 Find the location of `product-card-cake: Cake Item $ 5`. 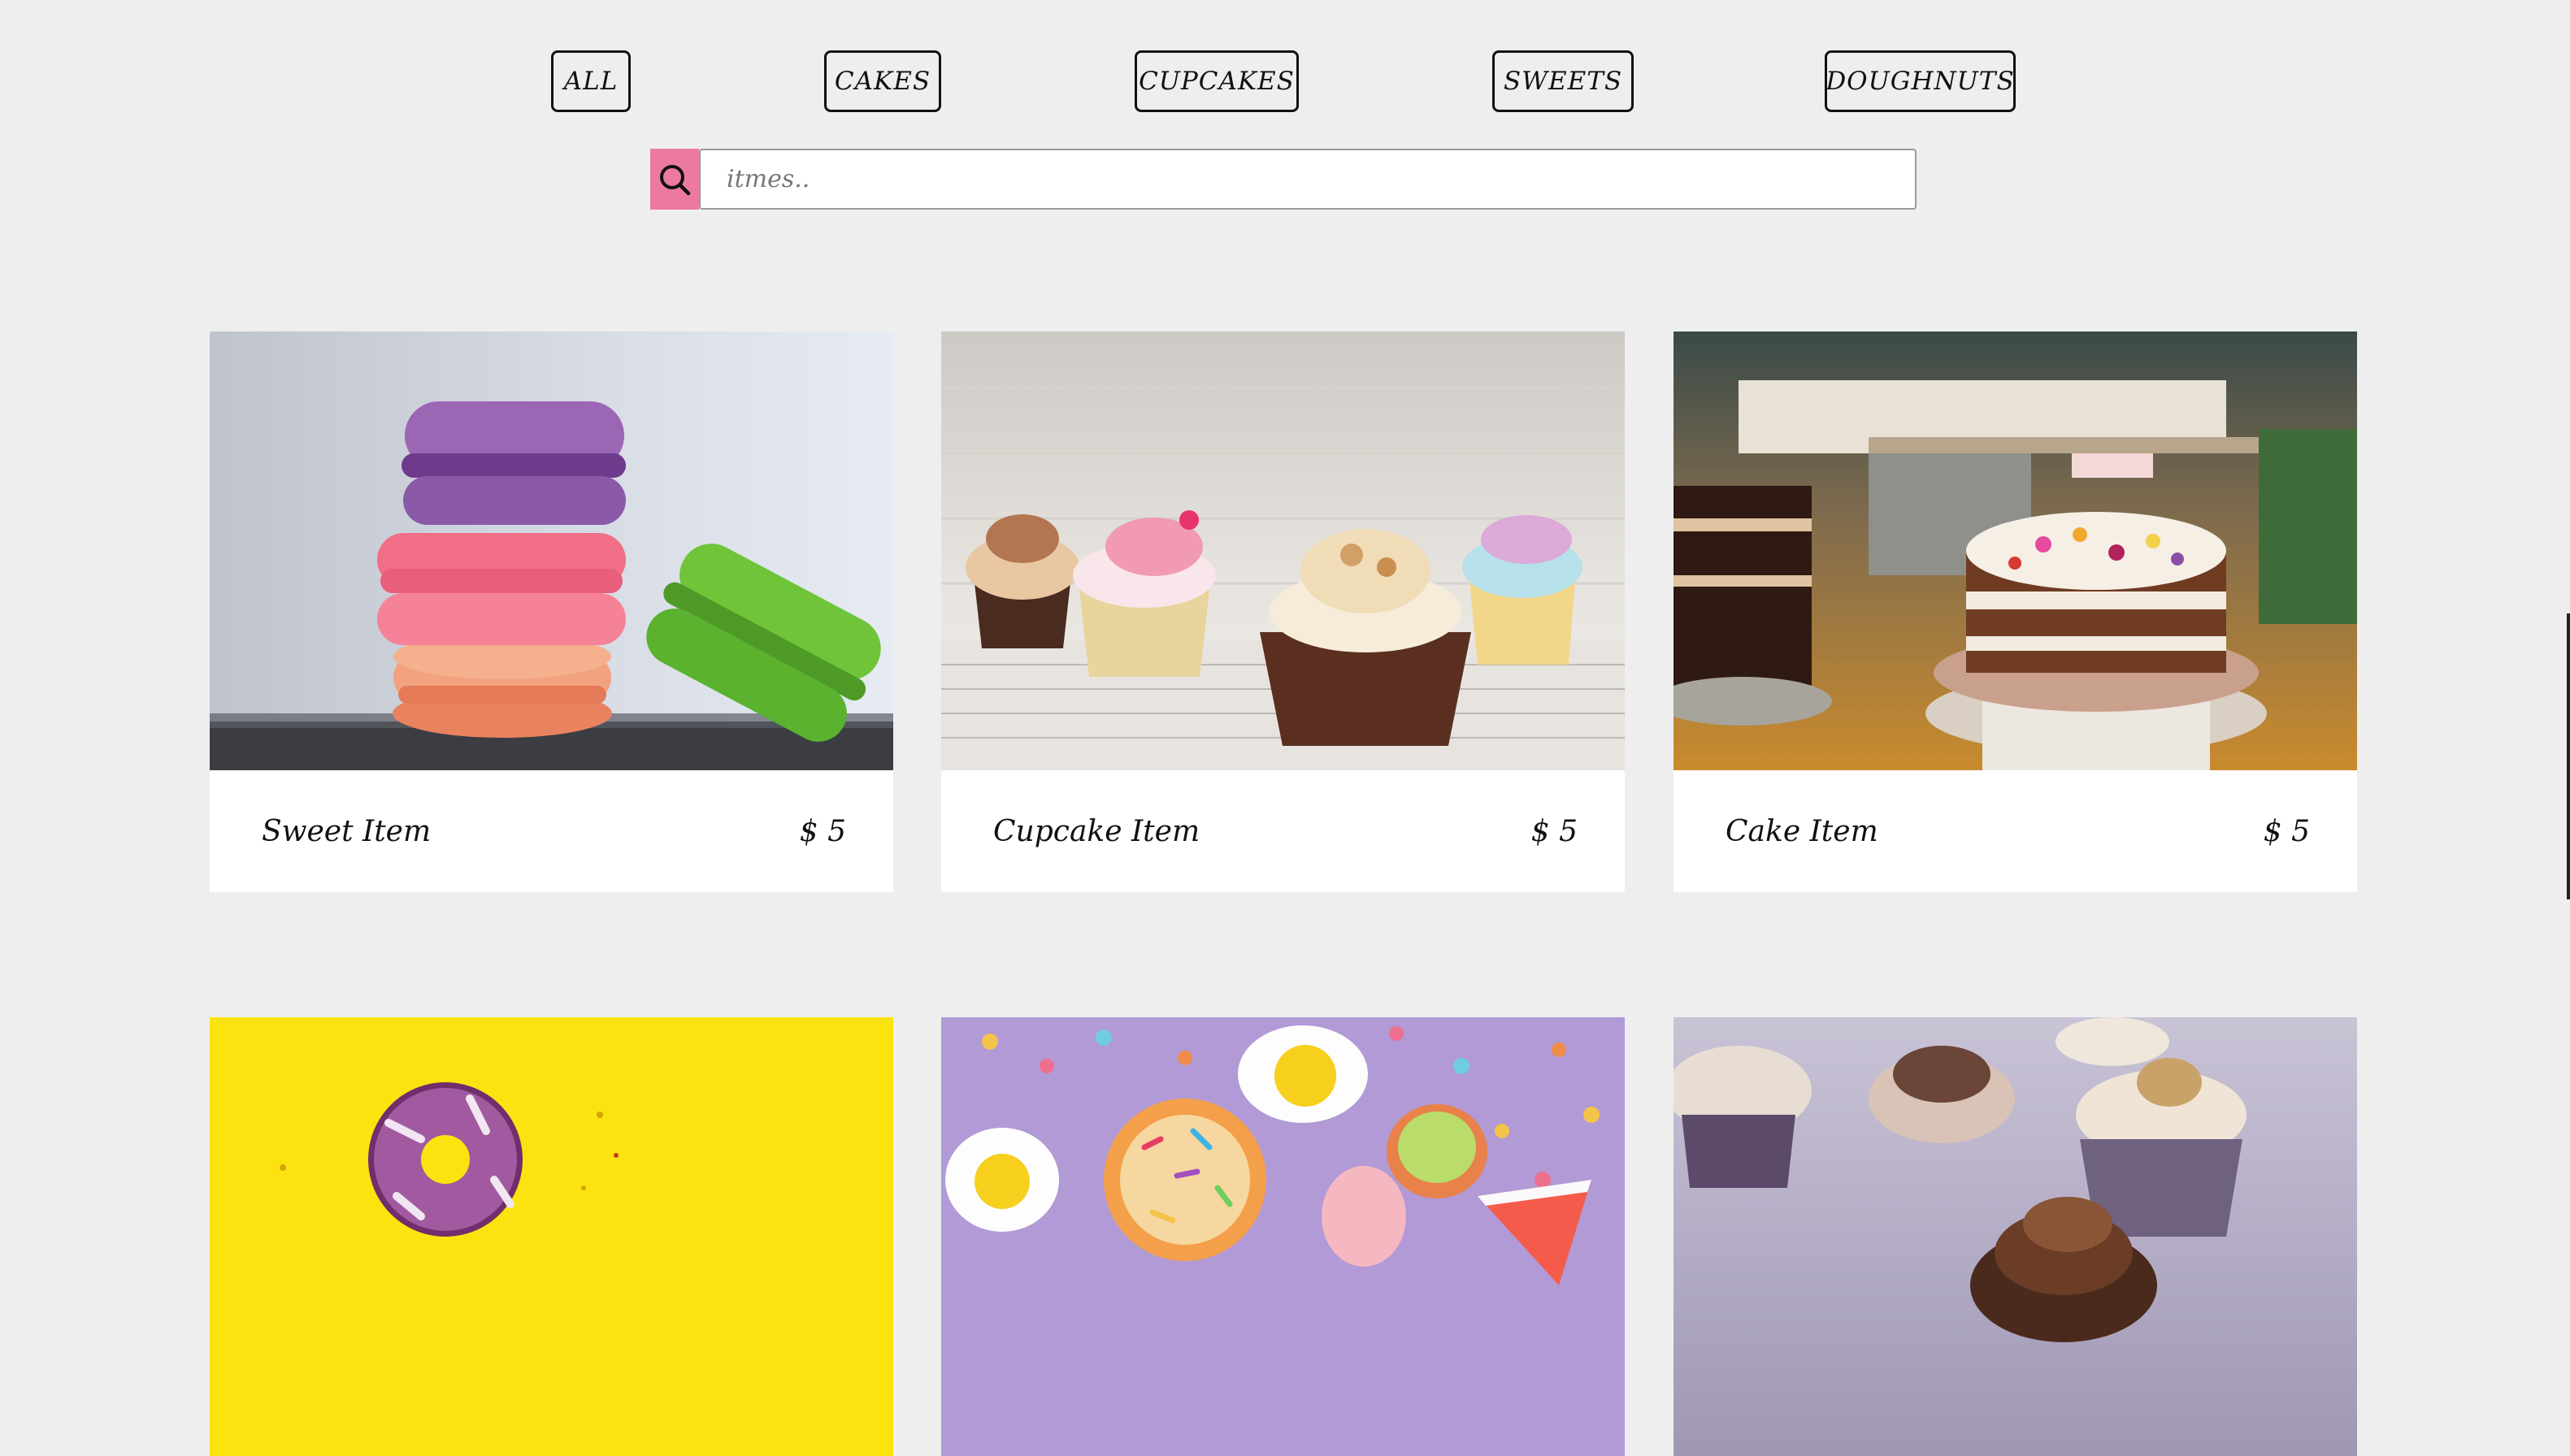

product-card-cake: Cake Item $ 5 is located at coordinates (2015, 612).